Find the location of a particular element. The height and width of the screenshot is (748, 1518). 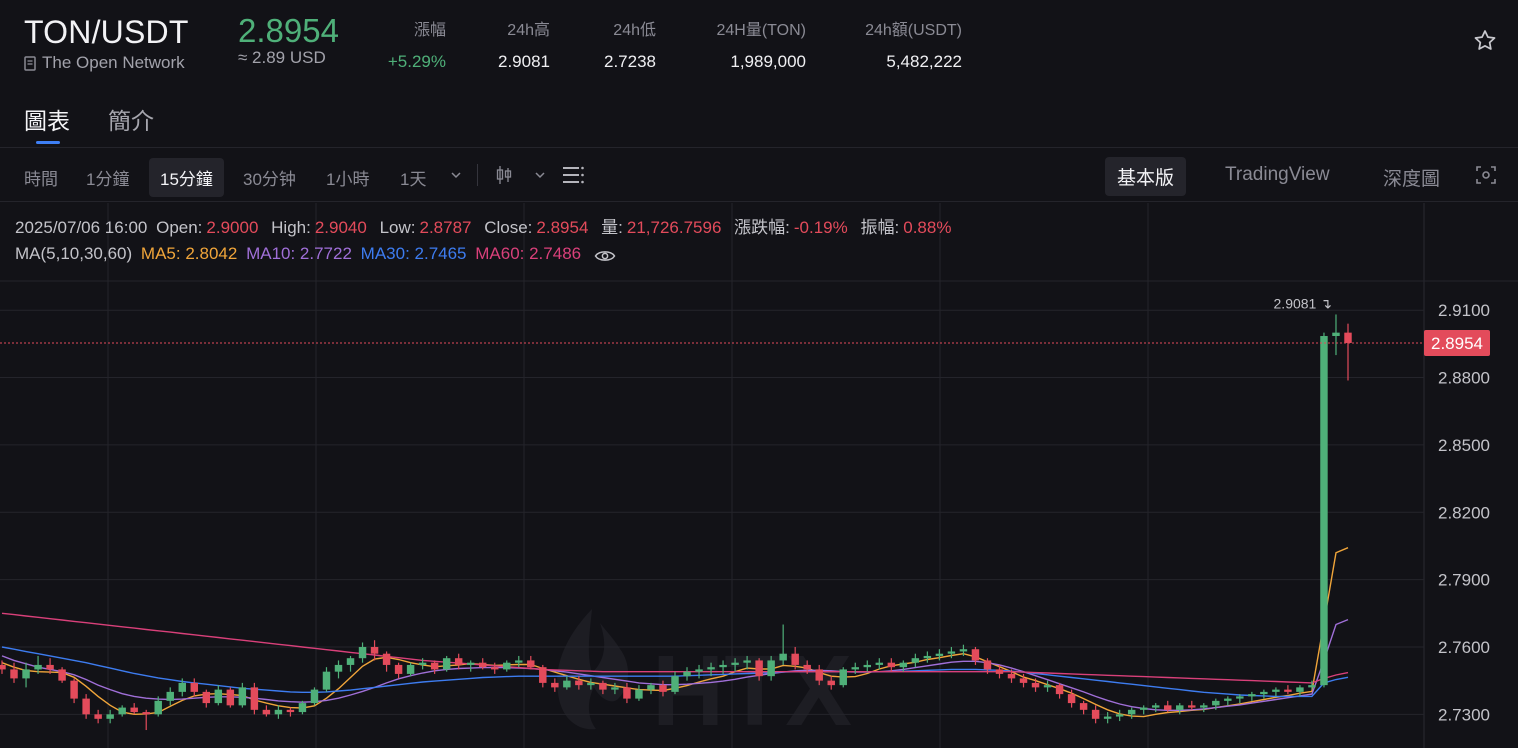

view-depth: 深度圖 is located at coordinates (1411, 177).